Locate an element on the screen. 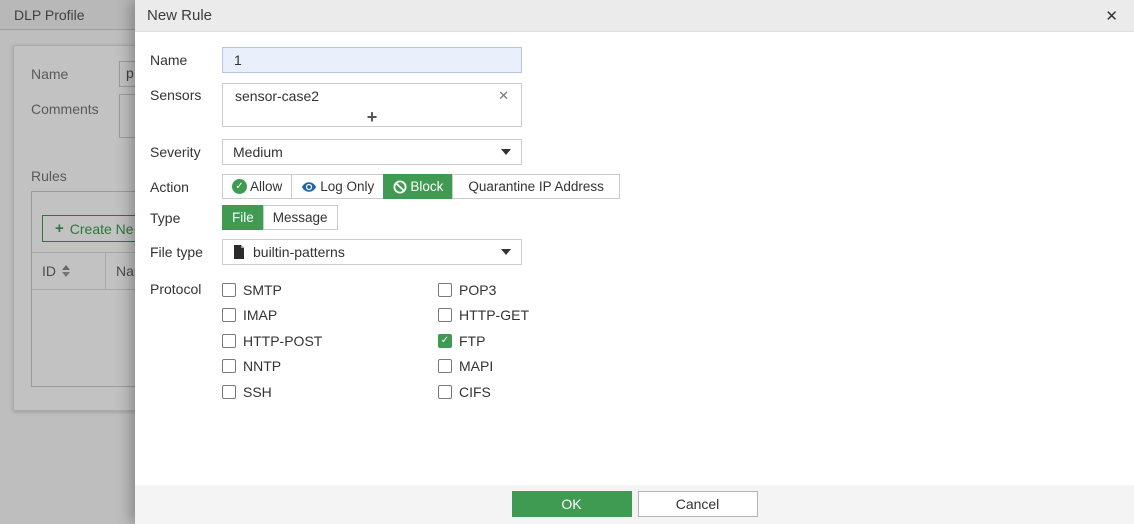  remove-sensor-icon: ✕ is located at coordinates (503, 96).